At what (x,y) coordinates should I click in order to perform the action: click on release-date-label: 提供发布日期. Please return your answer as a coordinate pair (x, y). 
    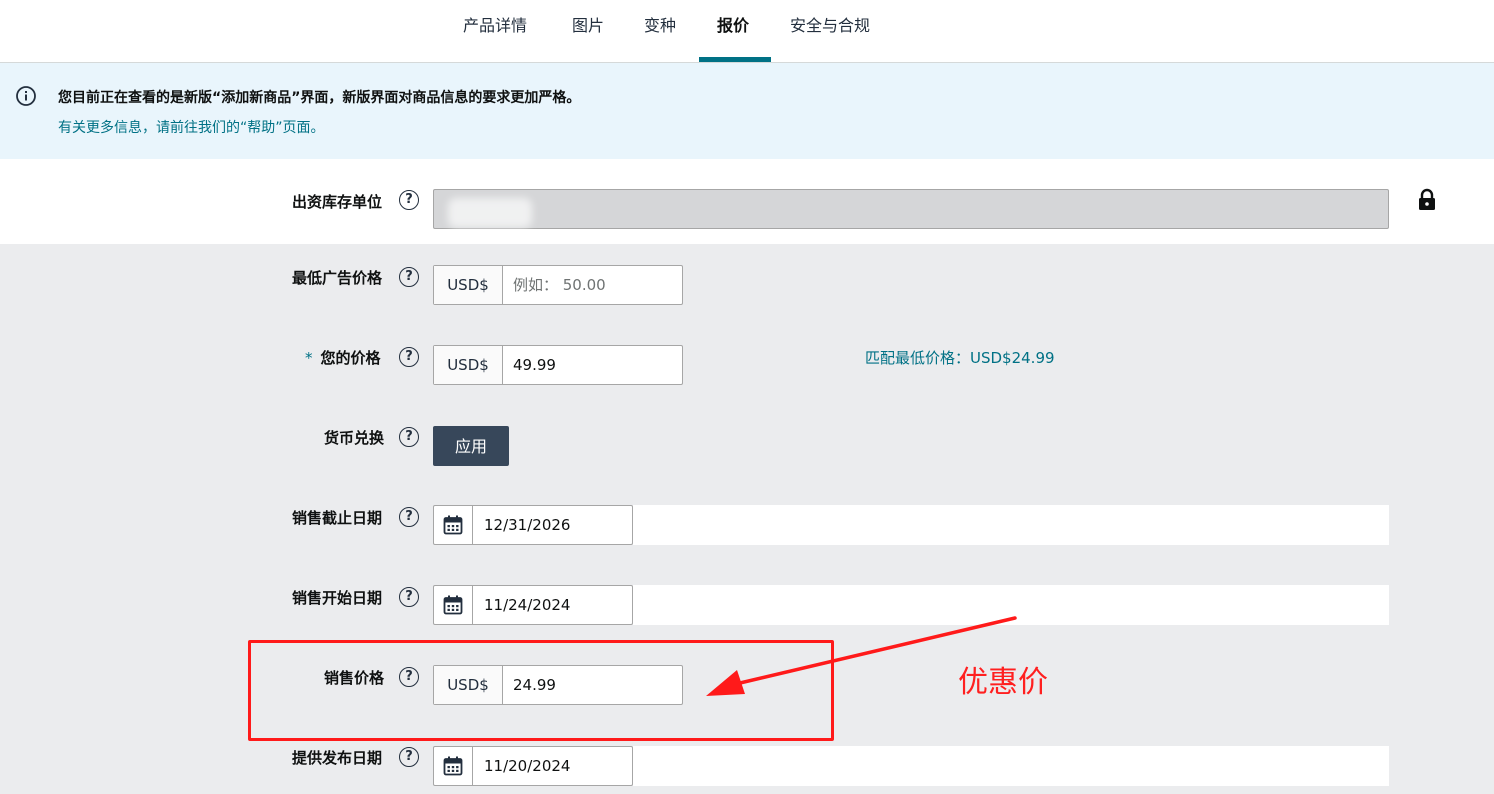
    Looking at the image, I should click on (337, 758).